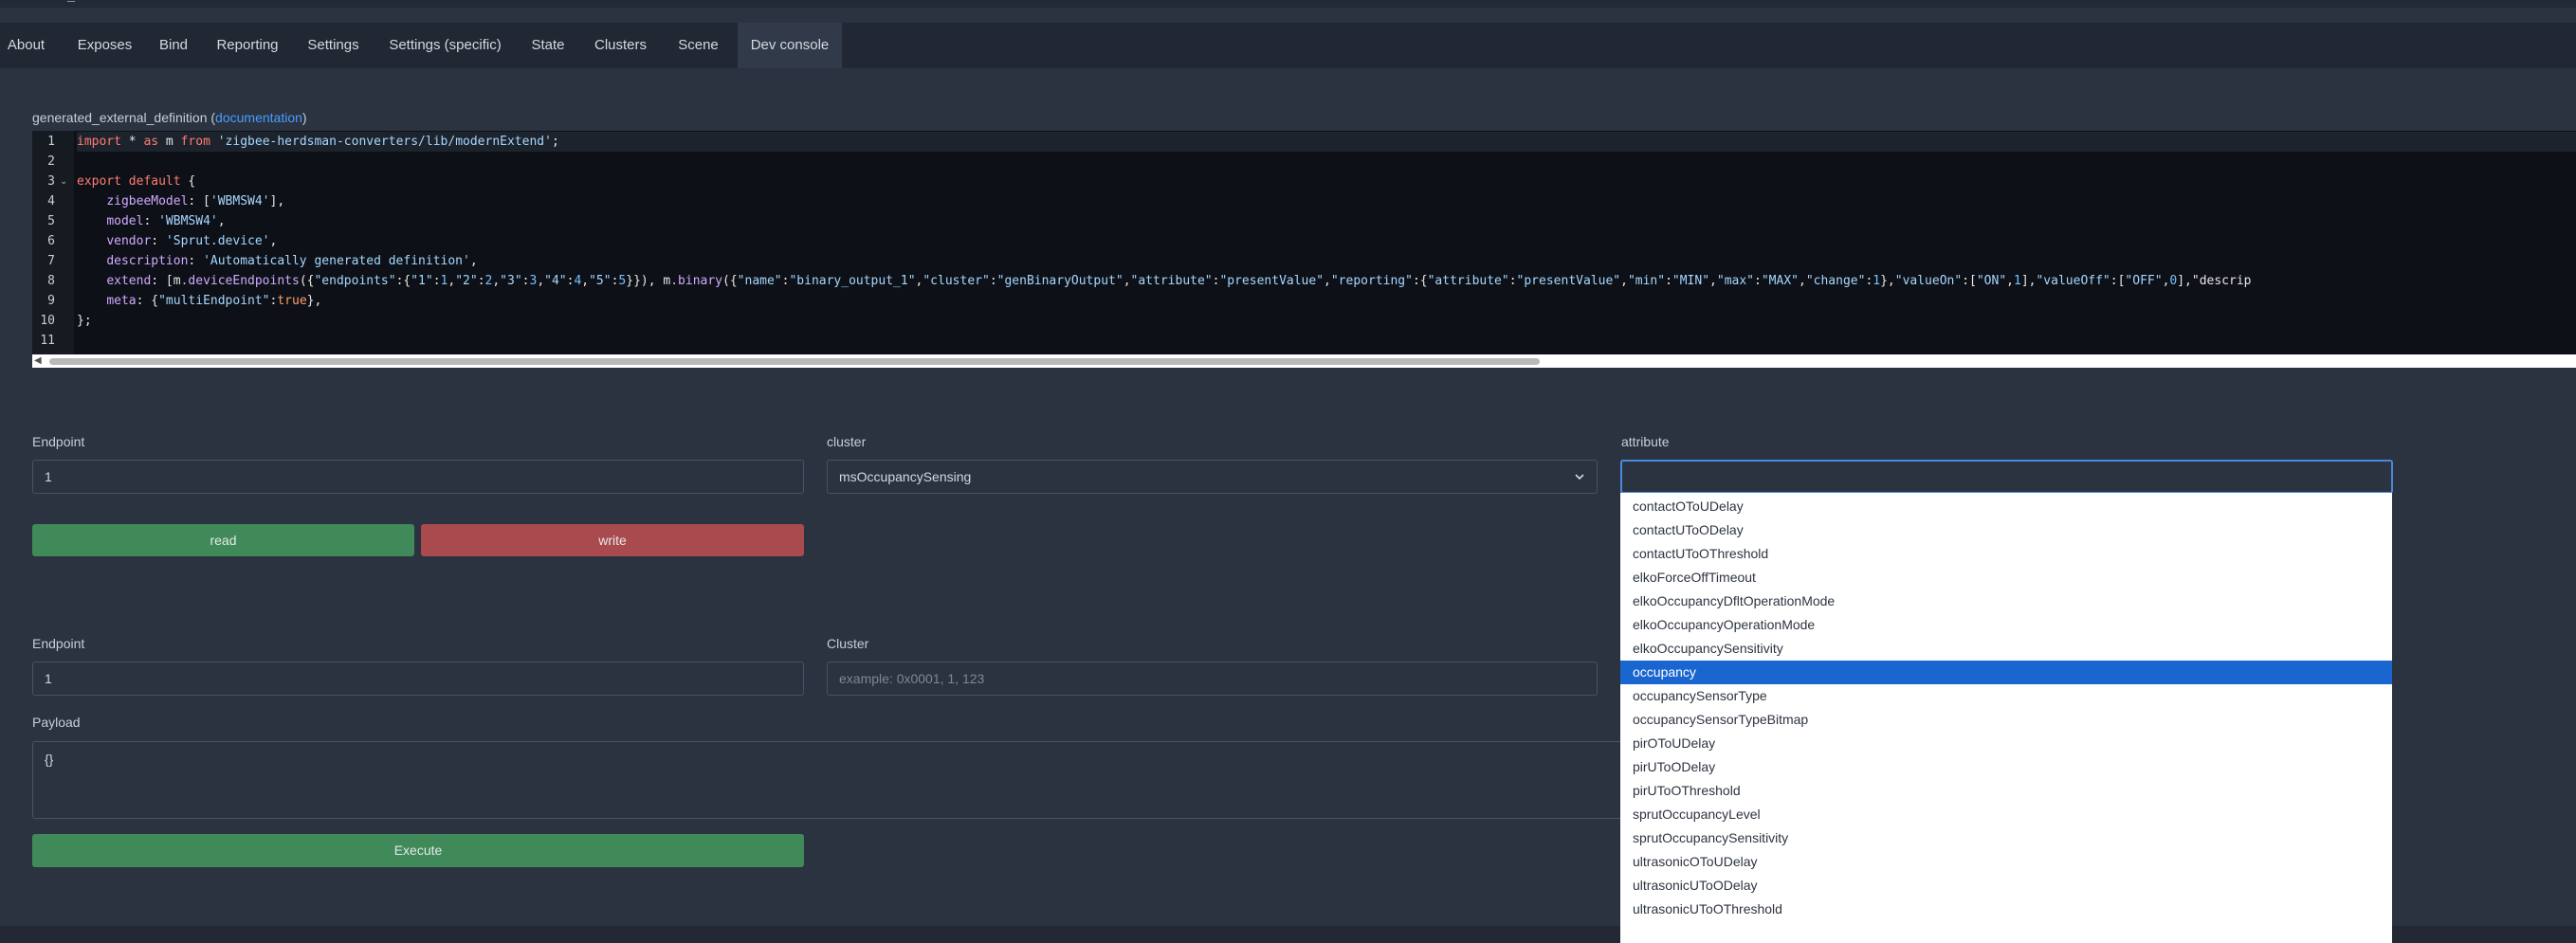 The image size is (2576, 943). What do you see at coordinates (418, 850) in the screenshot?
I see `execute-button: Execute` at bounding box center [418, 850].